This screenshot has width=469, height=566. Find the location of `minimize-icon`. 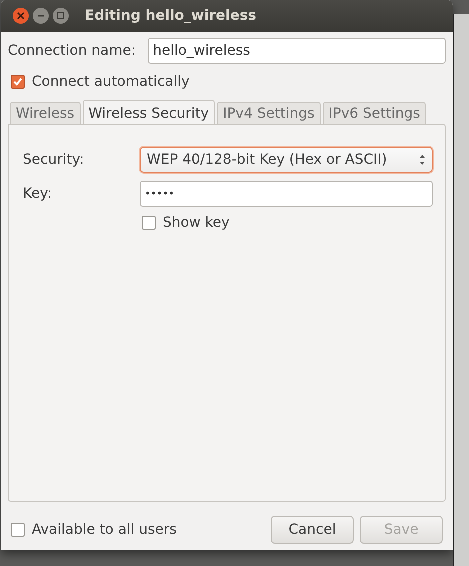

minimize-icon is located at coordinates (41, 16).